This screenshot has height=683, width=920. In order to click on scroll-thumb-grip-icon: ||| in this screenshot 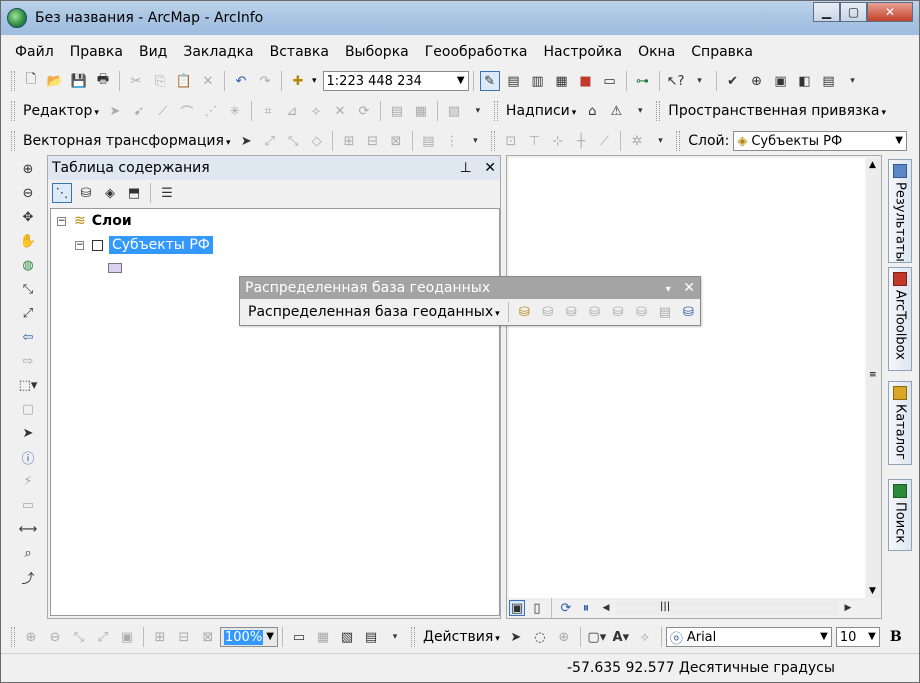, I will do `click(665, 606)`.